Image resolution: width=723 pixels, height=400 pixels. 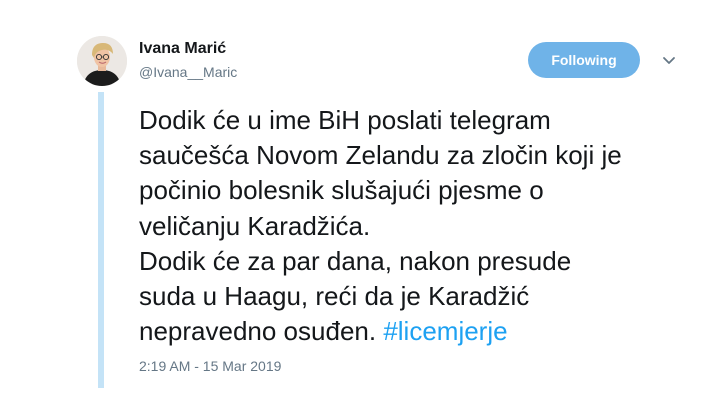 I want to click on tweet-timestamp: 2:19 AM - 15 Mar 2019, so click(x=210, y=366).